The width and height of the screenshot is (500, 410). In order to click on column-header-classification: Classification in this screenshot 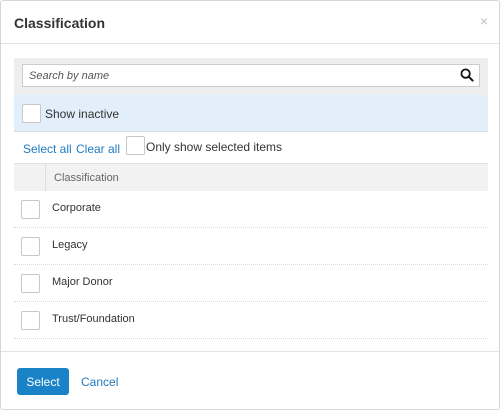, I will do `click(86, 178)`.